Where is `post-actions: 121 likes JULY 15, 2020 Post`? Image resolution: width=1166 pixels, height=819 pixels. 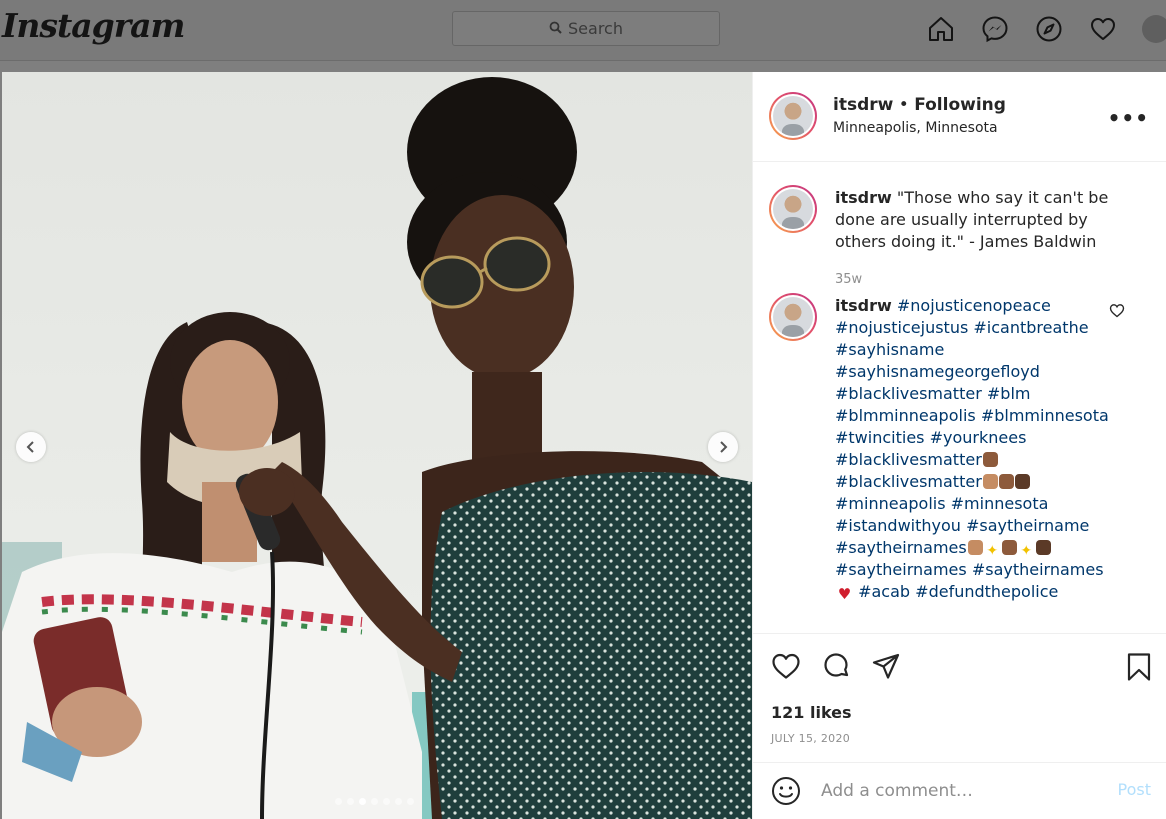
post-actions: 121 likes JULY 15, 2020 Post is located at coordinates (959, 726).